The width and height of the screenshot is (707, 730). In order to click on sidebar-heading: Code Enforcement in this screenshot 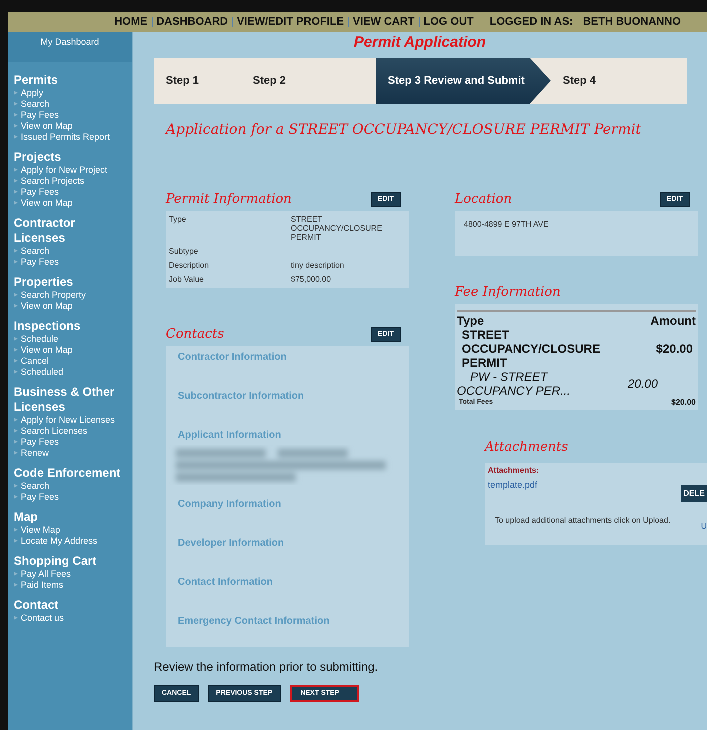, I will do `click(68, 473)`.